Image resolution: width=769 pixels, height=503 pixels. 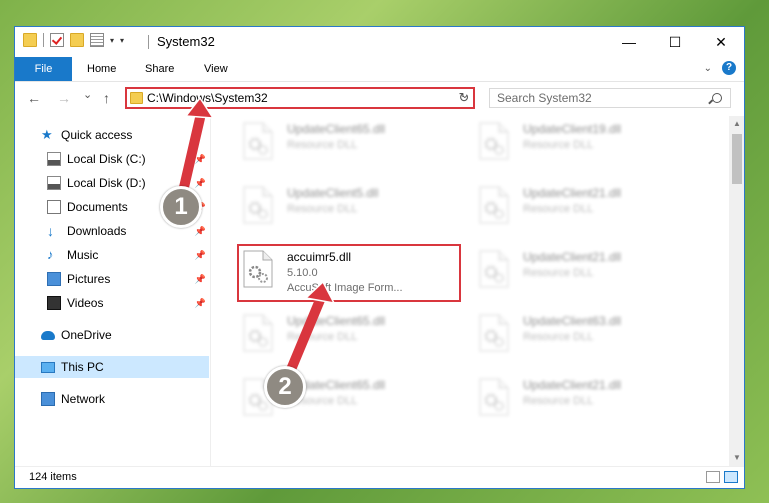 I want to click on tab-home: Home, so click(x=101, y=69).